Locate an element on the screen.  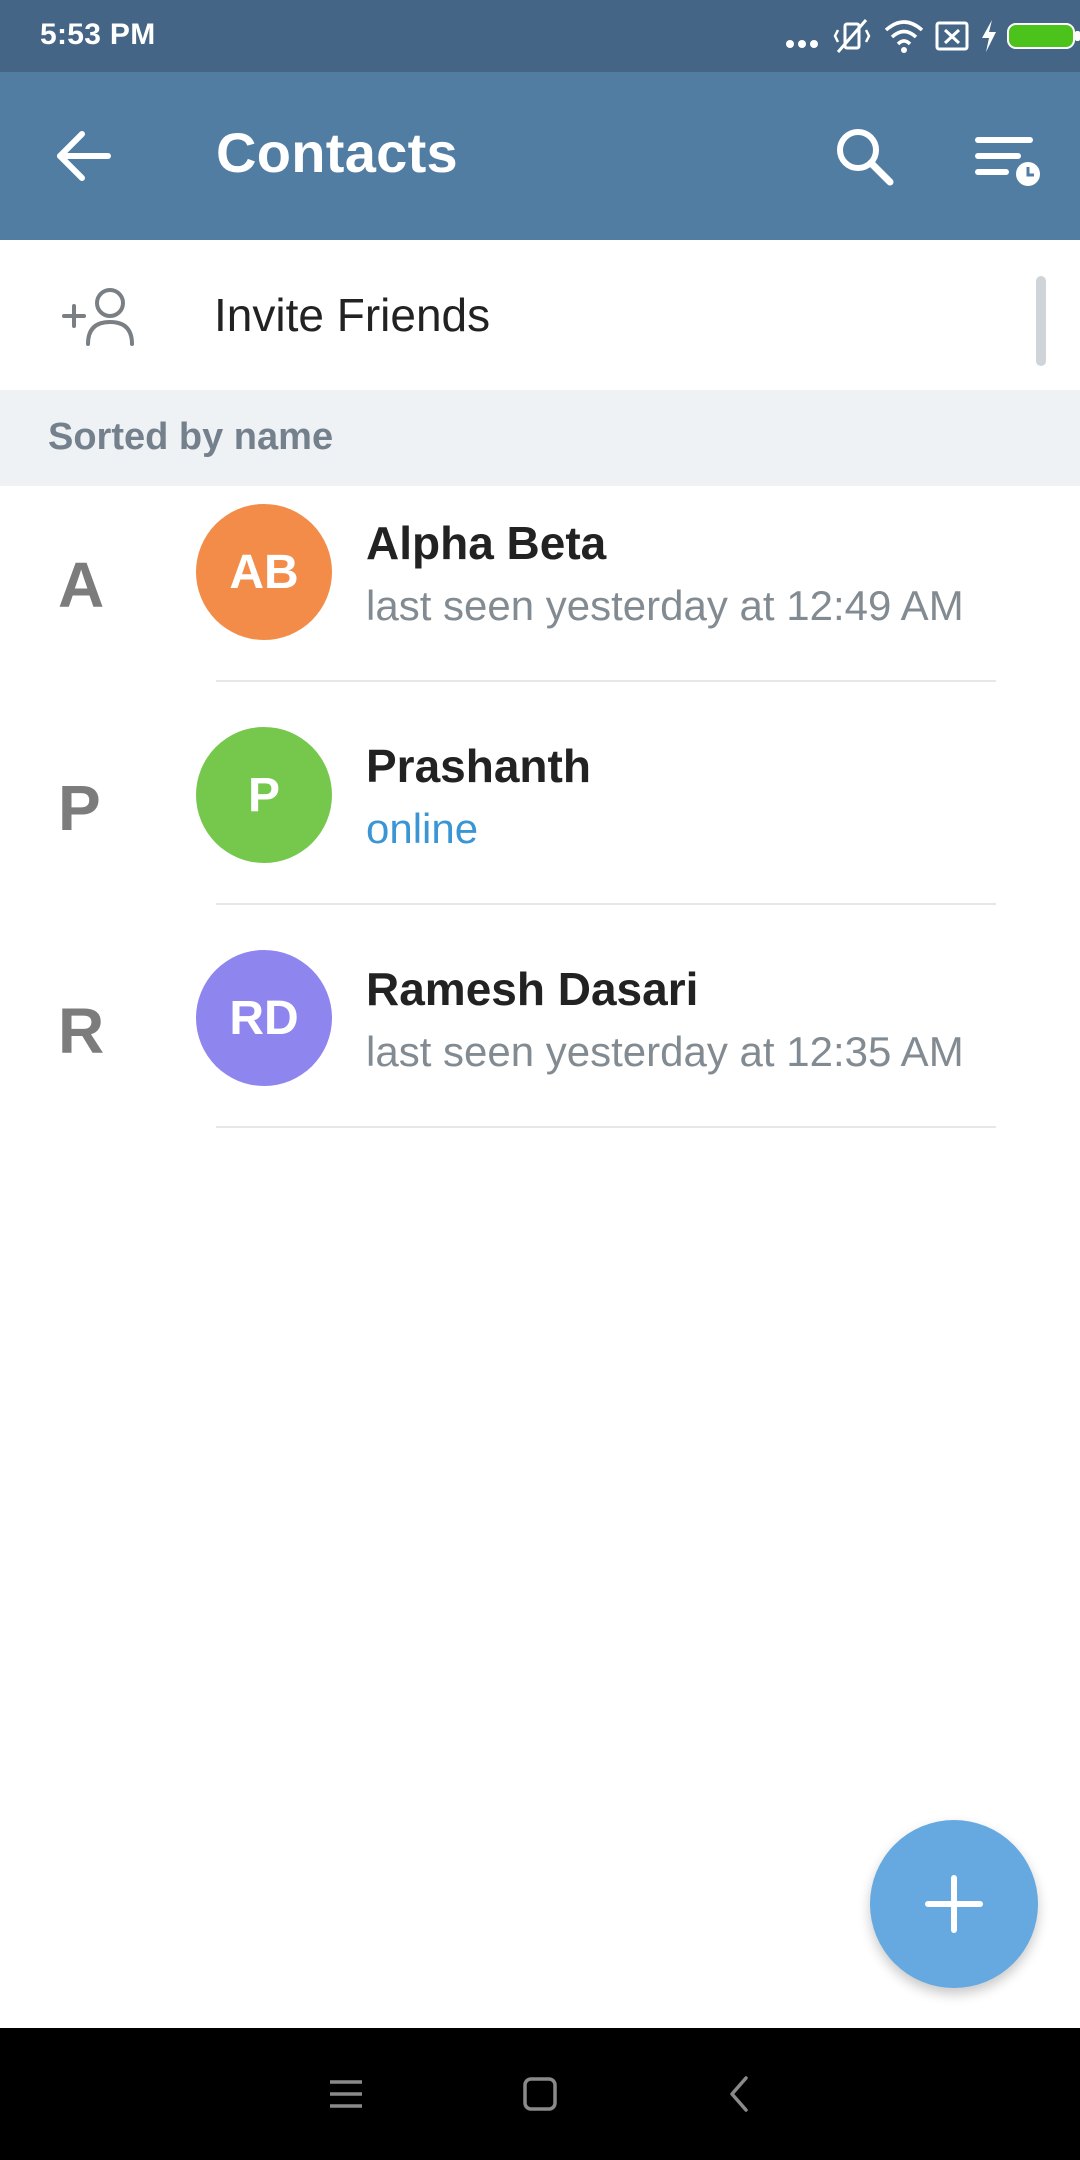
back-button is located at coordinates (84, 156).